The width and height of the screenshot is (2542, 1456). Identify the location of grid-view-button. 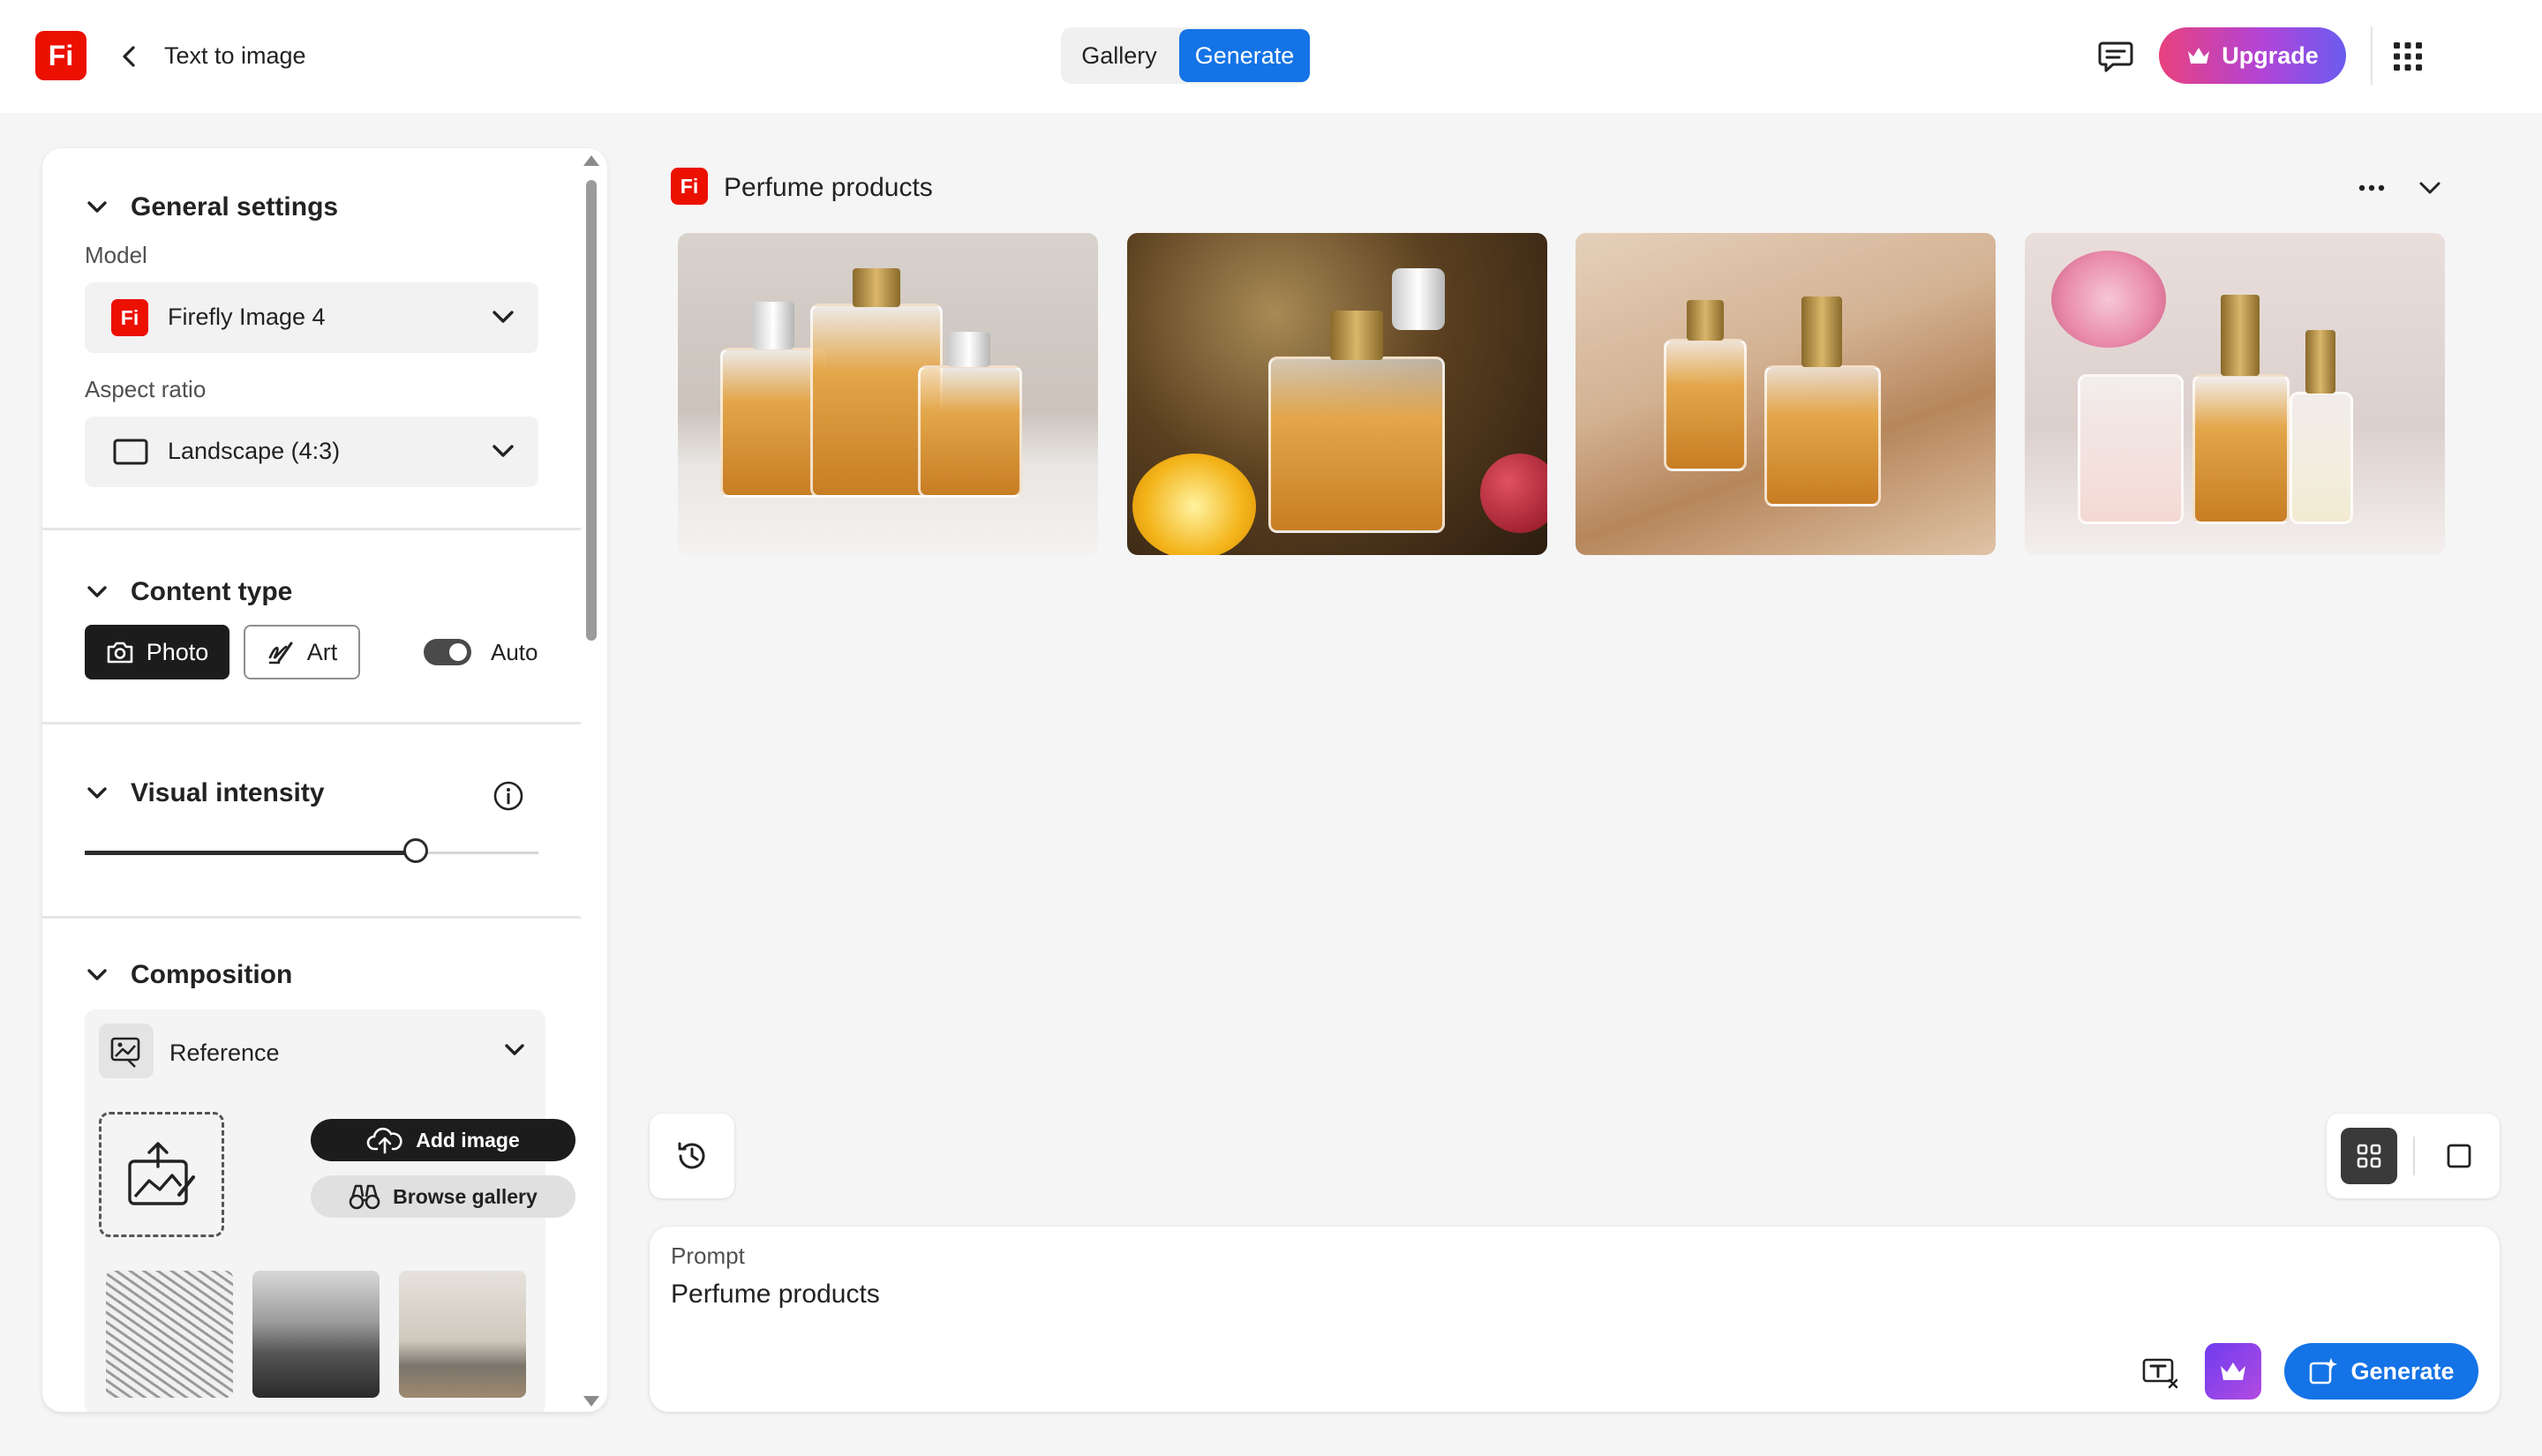
(2369, 1156).